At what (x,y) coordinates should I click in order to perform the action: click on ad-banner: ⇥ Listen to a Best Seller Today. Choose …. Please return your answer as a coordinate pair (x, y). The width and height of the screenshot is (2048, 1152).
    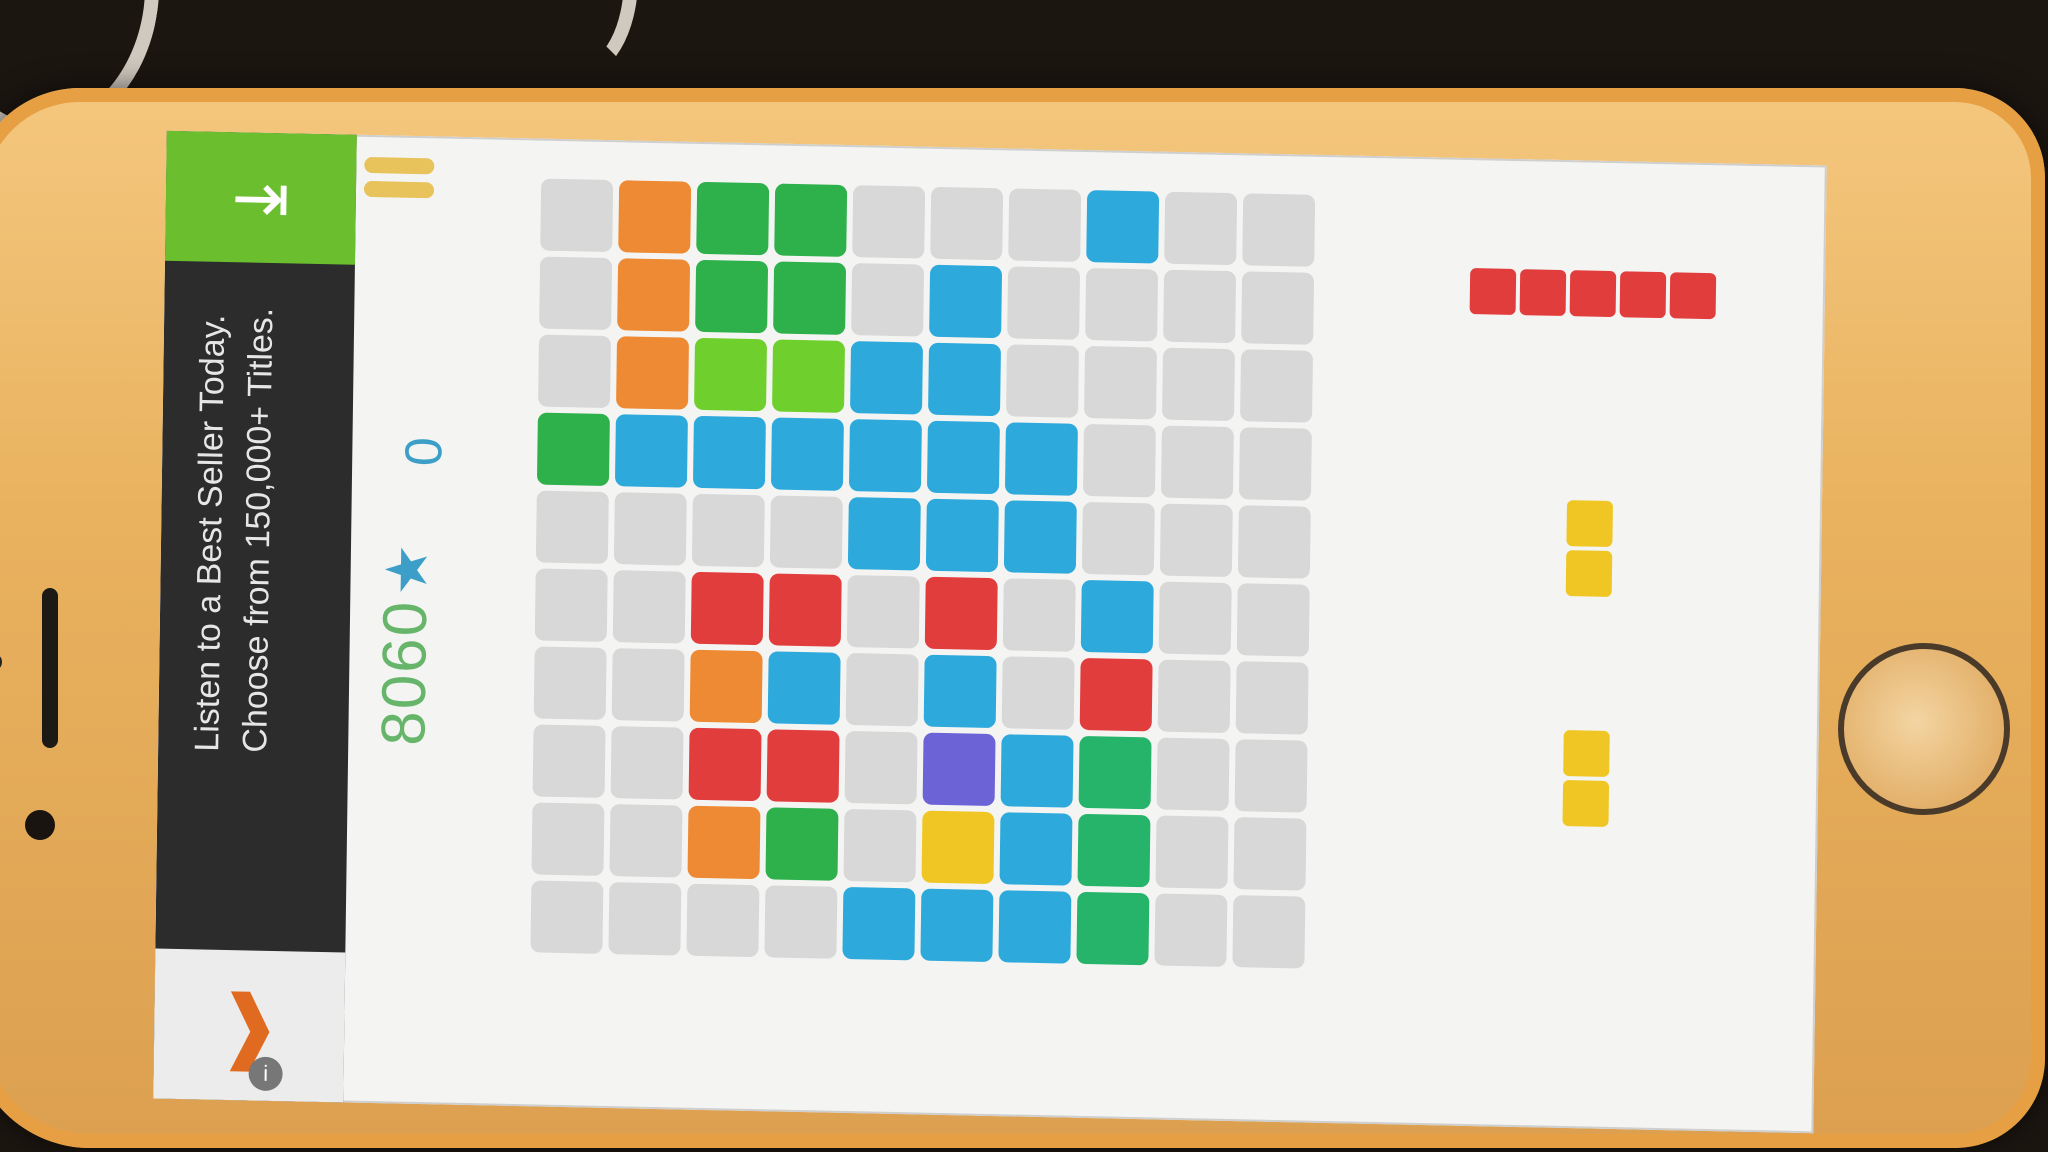
    Looking at the image, I should click on (255, 616).